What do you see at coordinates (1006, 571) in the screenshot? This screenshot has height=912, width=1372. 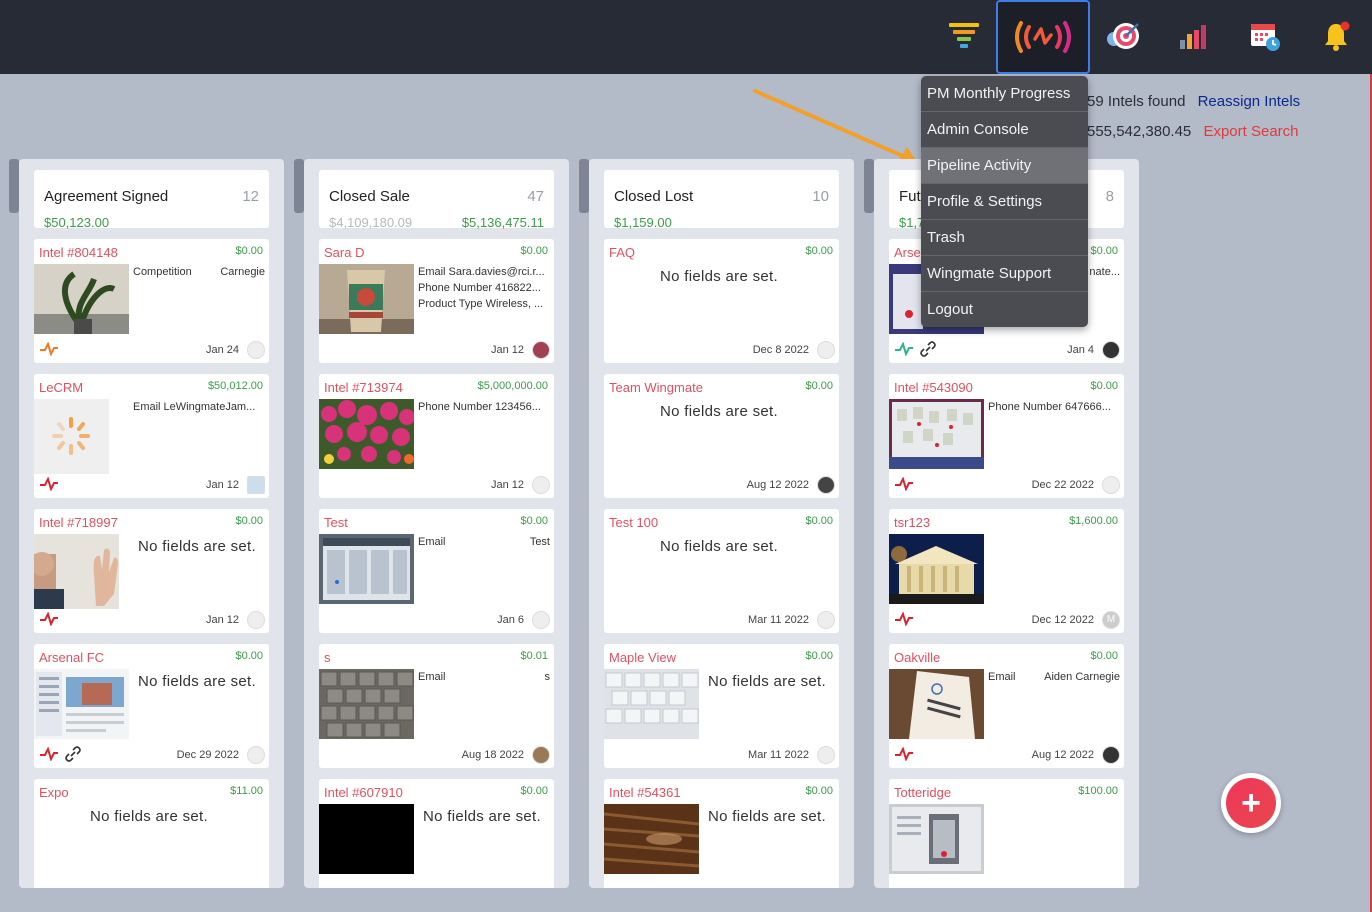 I see `intel-card: tsr123 $1,600.00 Dec 12 2022 M` at bounding box center [1006, 571].